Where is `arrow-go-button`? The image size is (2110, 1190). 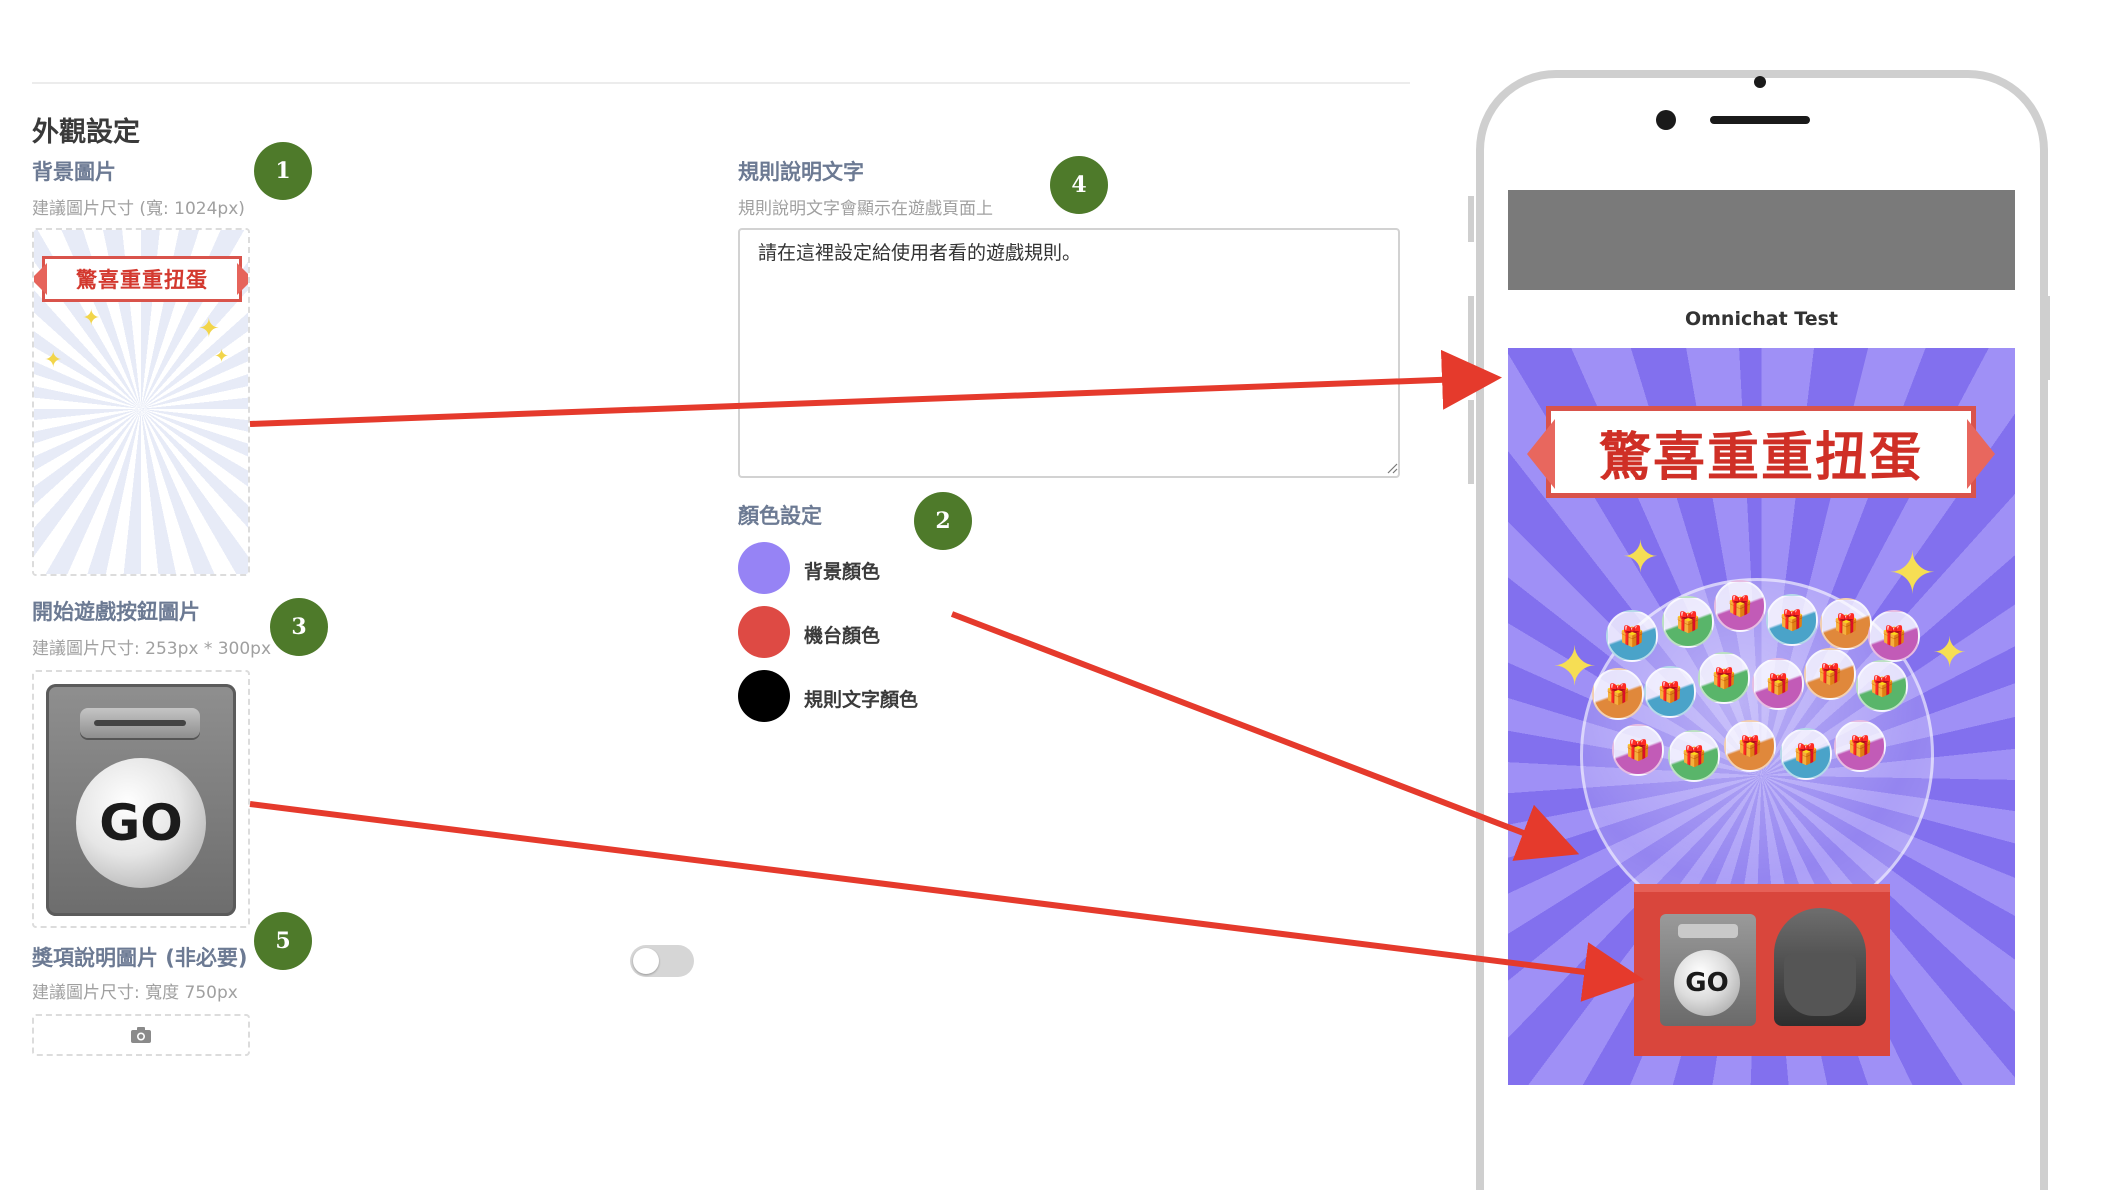
arrow-go-button is located at coordinates (946, 901).